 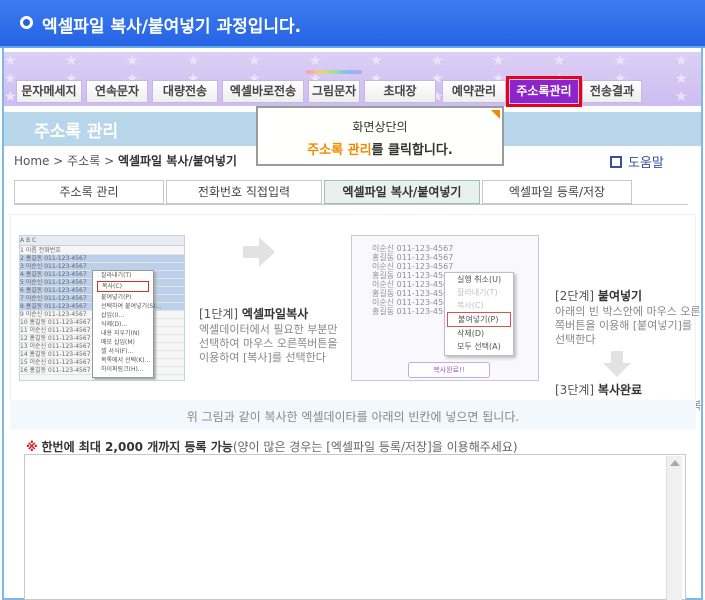 I want to click on section-title: 주소록 관리, so click(x=76, y=132).